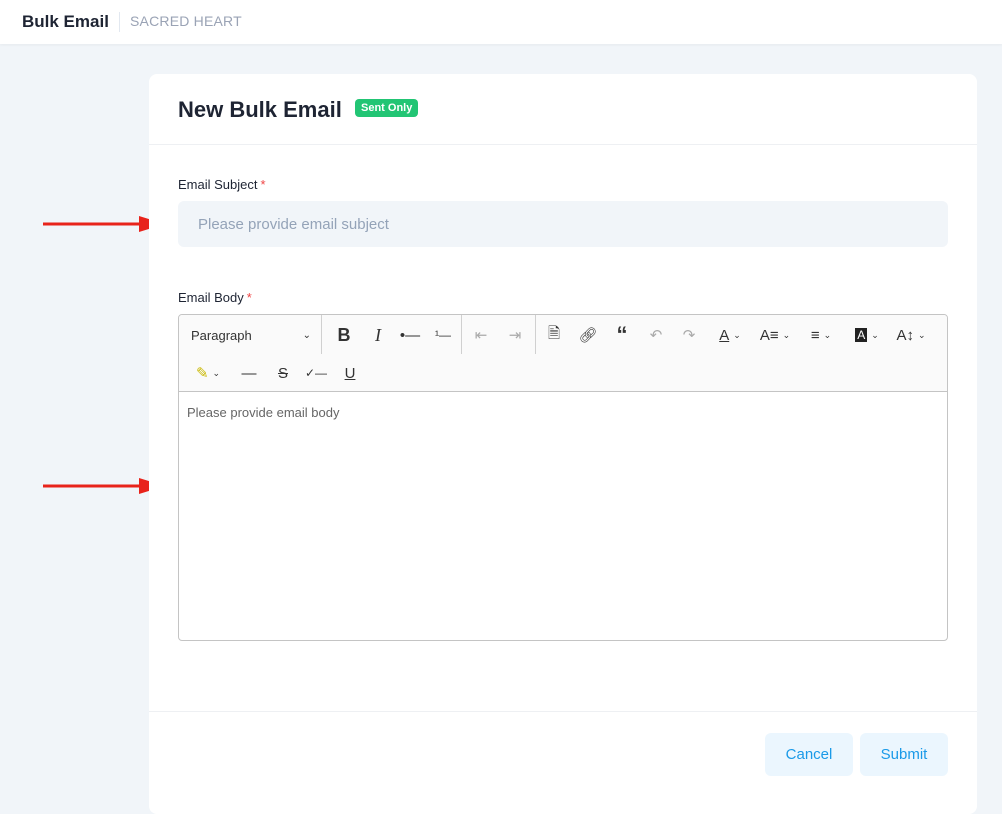  I want to click on label-text: Email Body, so click(211, 297).